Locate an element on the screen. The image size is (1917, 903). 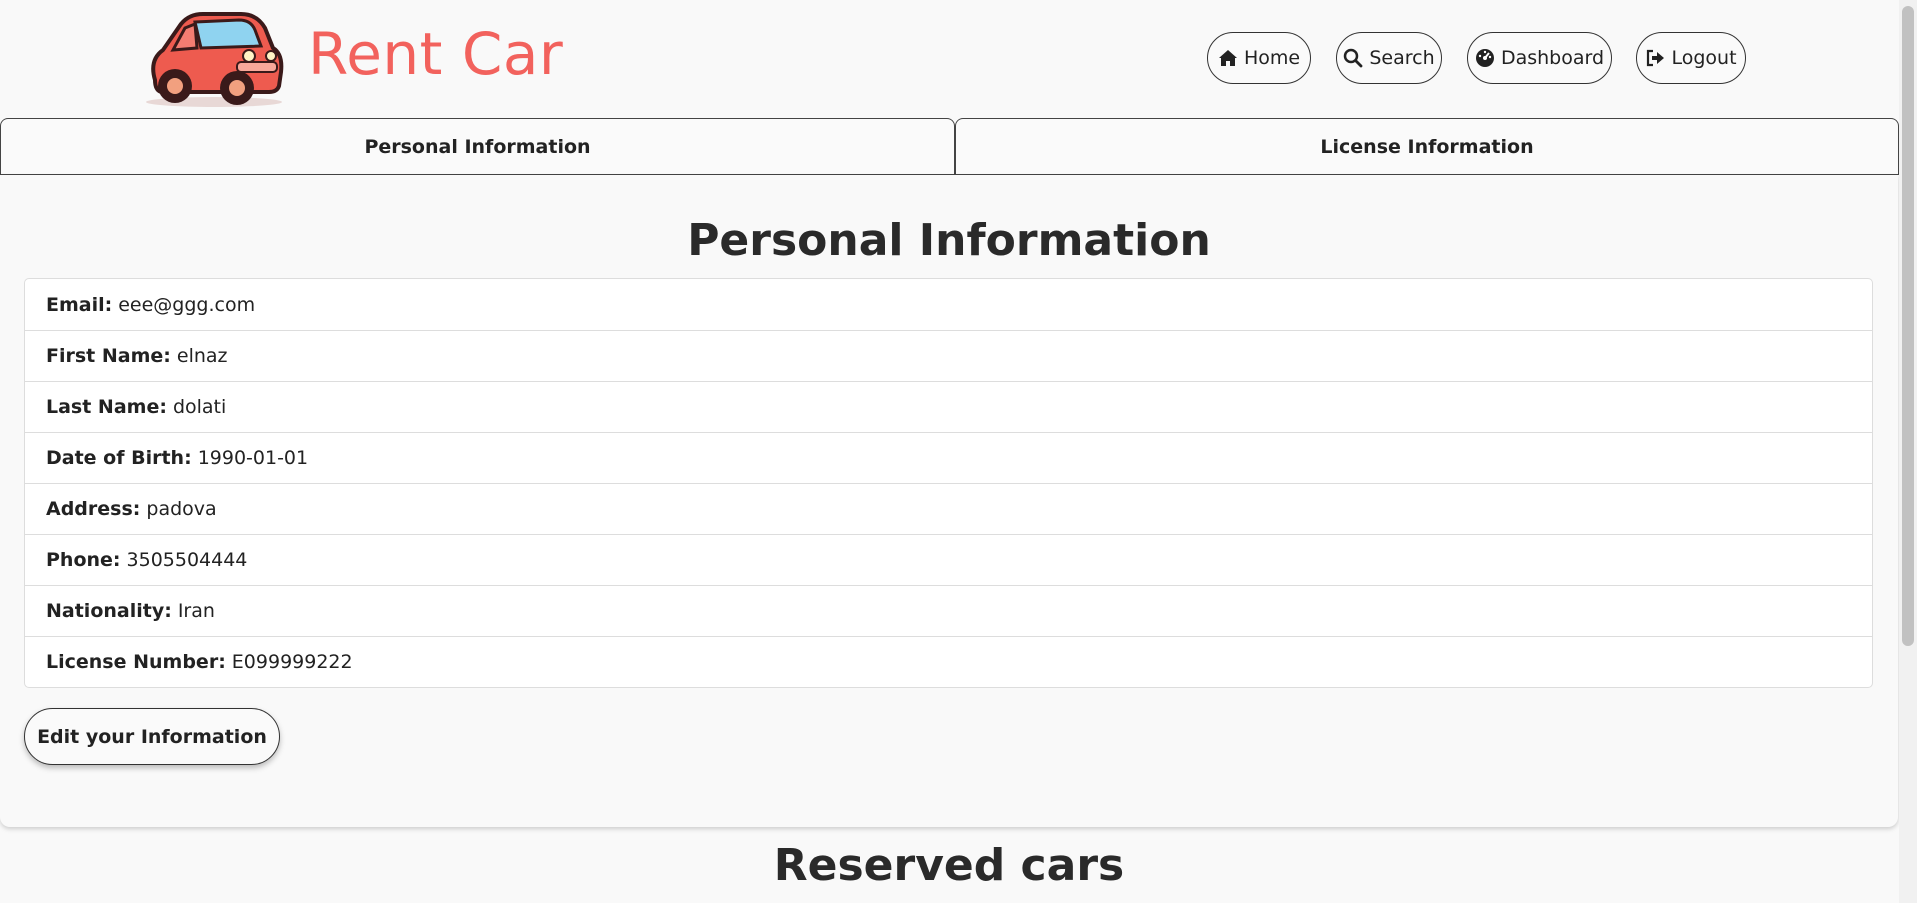
list-item-last-name: Last Name: dolati is located at coordinates (948, 406).